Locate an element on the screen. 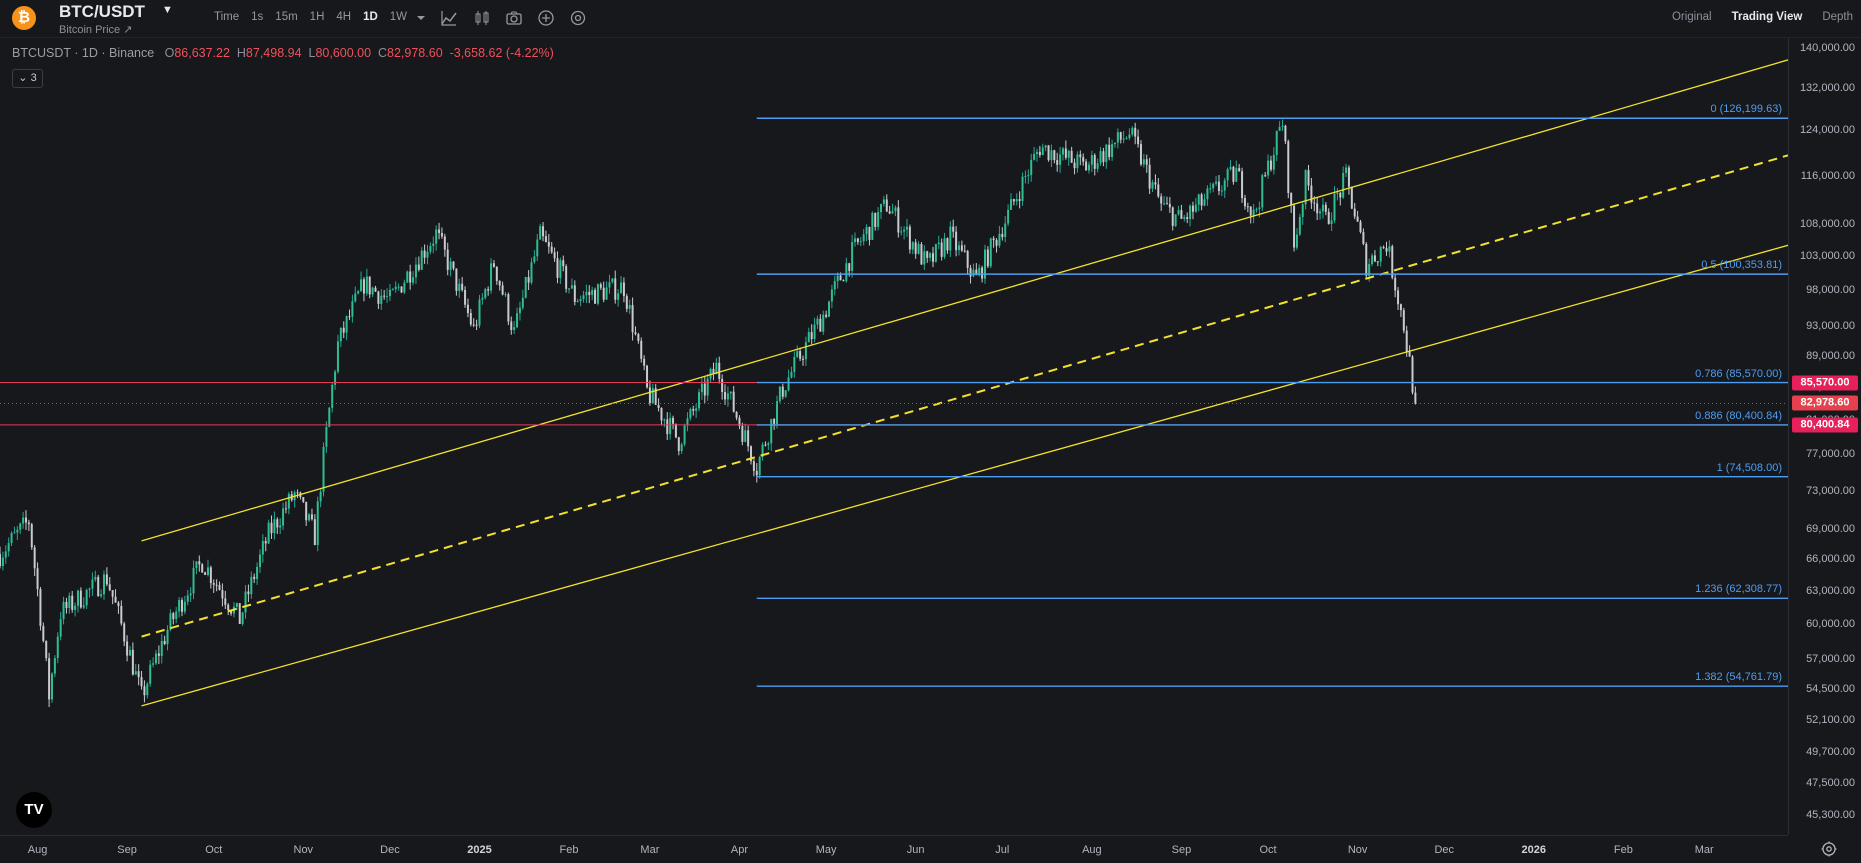 This screenshot has height=863, width=1861. price-tag: 85,570.00 is located at coordinates (1825, 383).